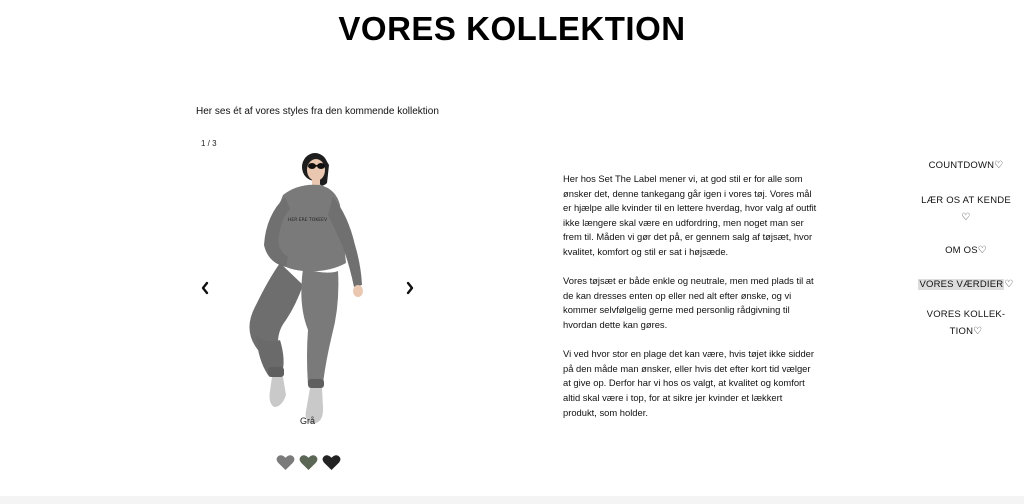 This screenshot has height=504, width=1024. What do you see at coordinates (512, 28) in the screenshot?
I see `page-title: VORES KOLLEKTION` at bounding box center [512, 28].